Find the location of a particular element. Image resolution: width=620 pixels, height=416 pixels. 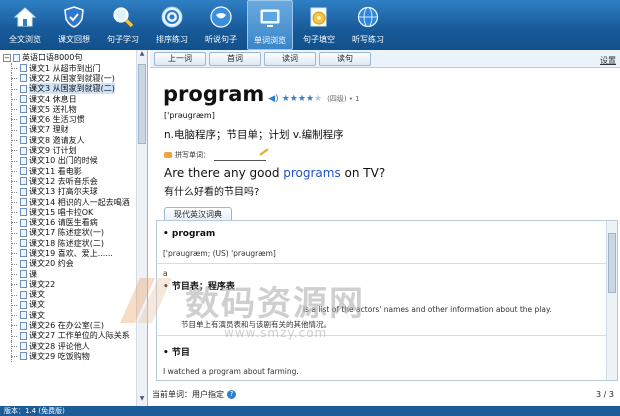

tree-root: − 英语口语8000句 is located at coordinates (68, 57).